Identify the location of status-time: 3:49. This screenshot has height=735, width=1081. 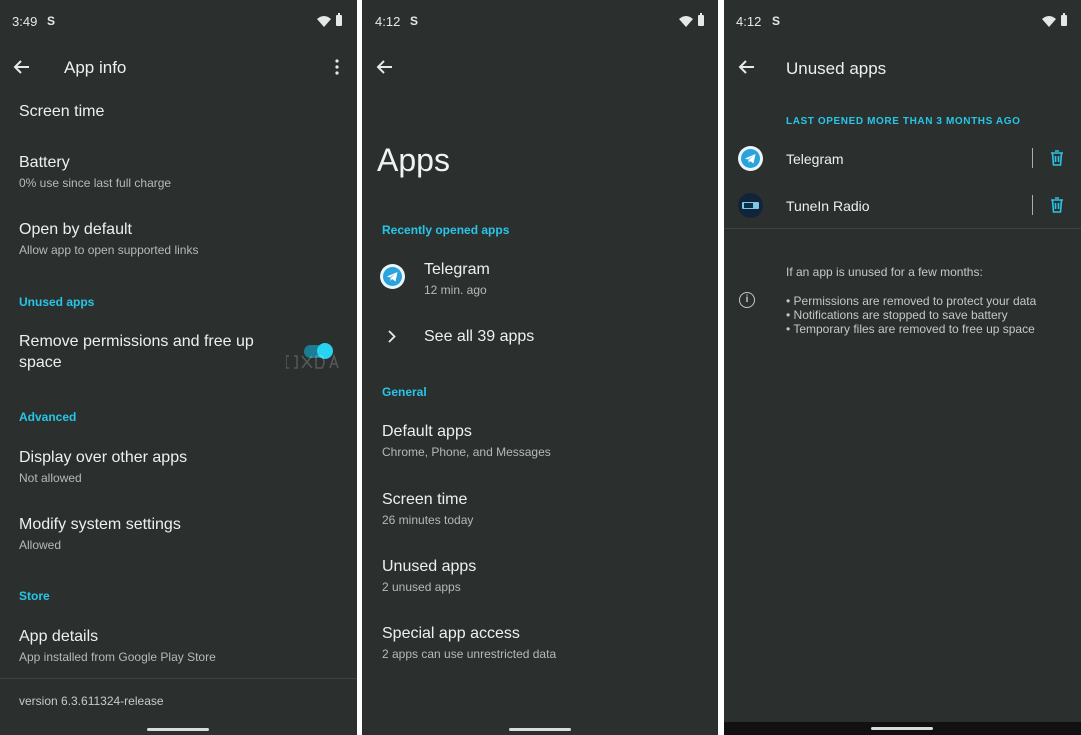
(25, 21).